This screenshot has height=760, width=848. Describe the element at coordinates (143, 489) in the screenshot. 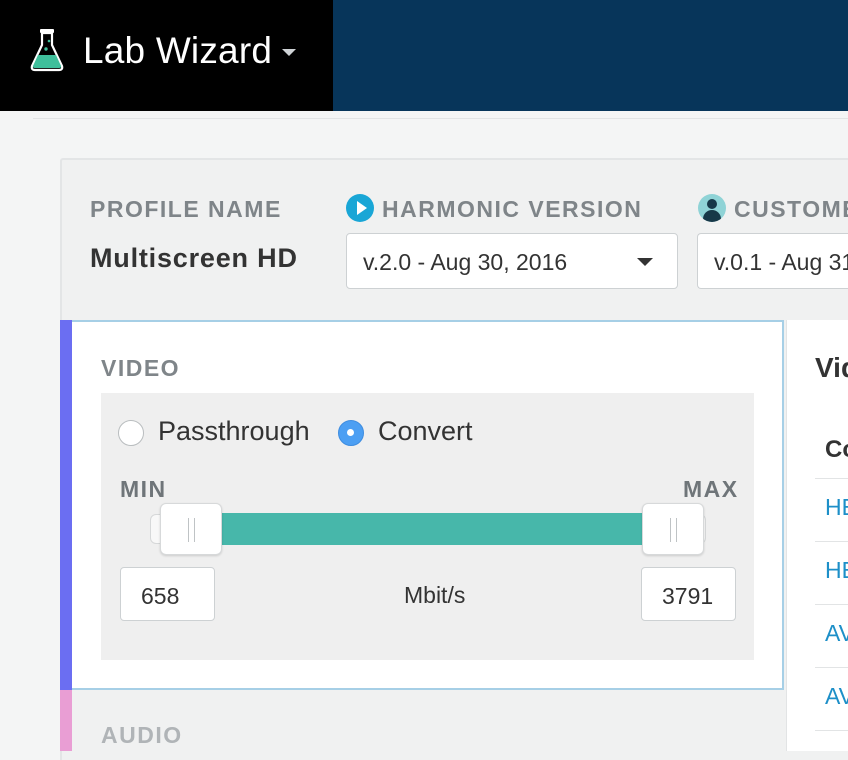

I see `min-label: MIN` at that location.